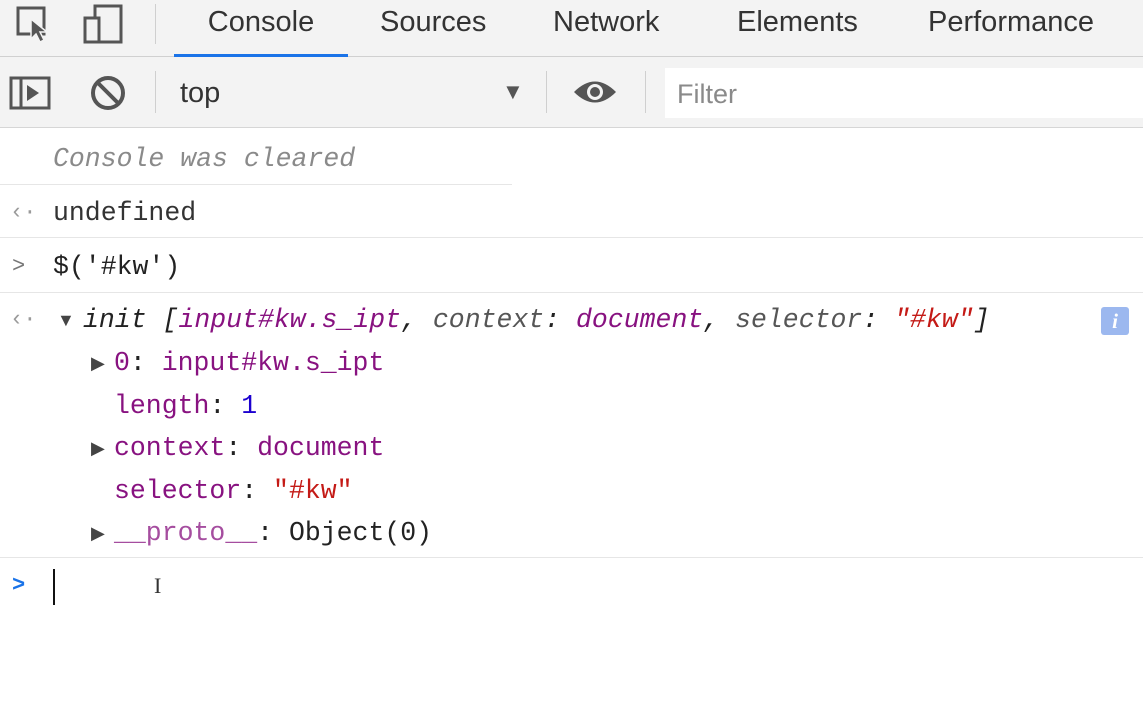 Image resolution: width=1143 pixels, height=706 pixels. I want to click on object-property-0: 0: input#kw.s_ipt, so click(249, 363).